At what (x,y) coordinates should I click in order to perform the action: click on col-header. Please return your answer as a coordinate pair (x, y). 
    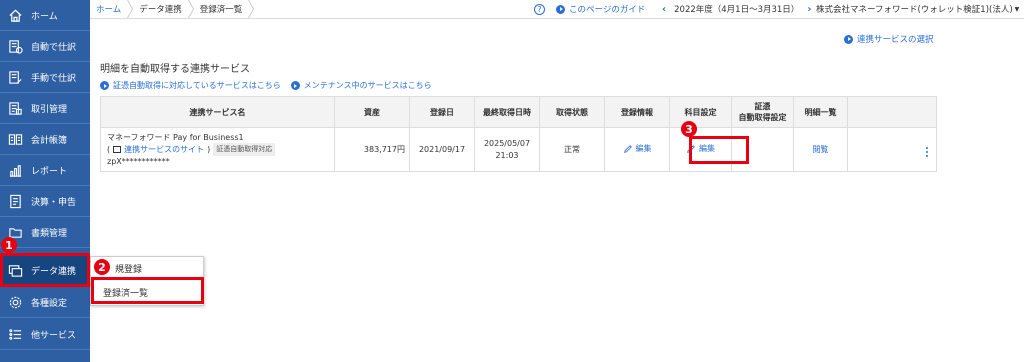
    Looking at the image, I should click on (892, 112).